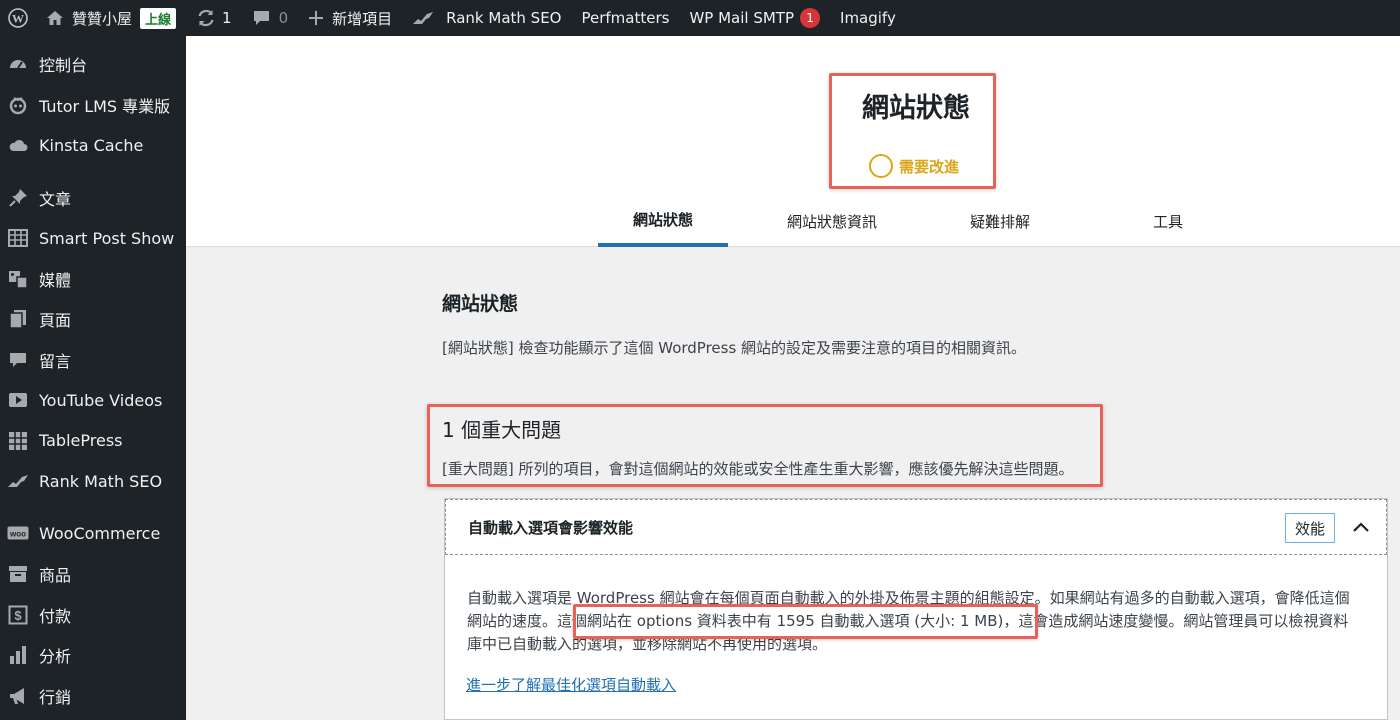 The height and width of the screenshot is (720, 1400). I want to click on home-icon, so click(55, 18).